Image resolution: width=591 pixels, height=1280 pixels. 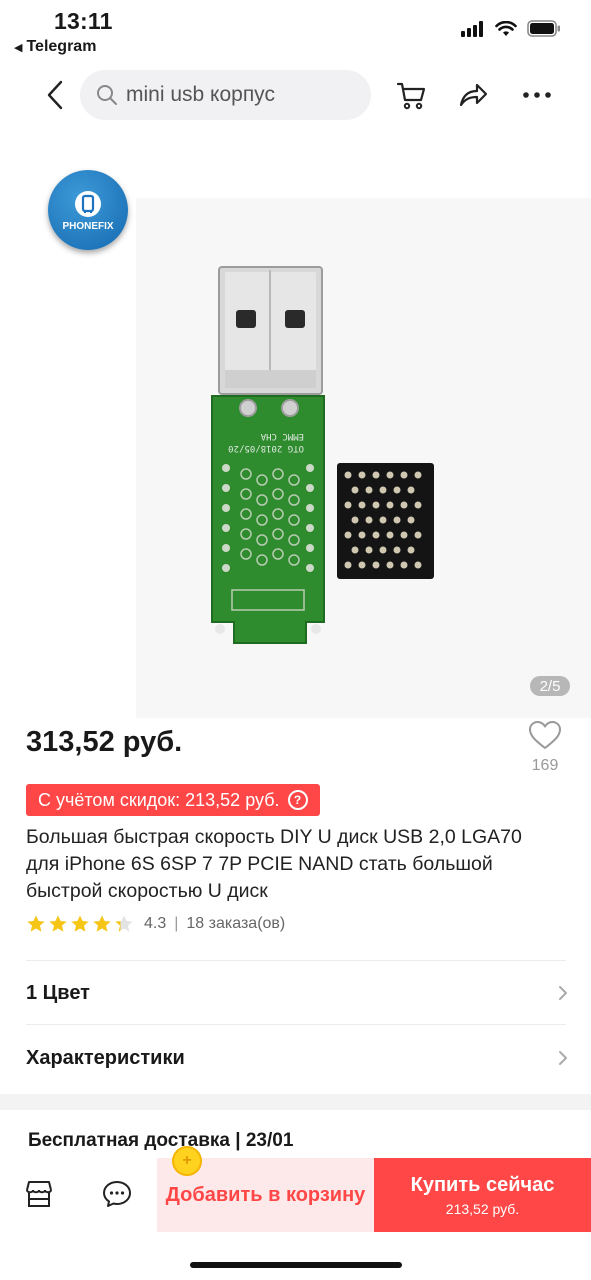 I want to click on discount-label: С учётом скидок: 213,52 руб., so click(x=159, y=799).